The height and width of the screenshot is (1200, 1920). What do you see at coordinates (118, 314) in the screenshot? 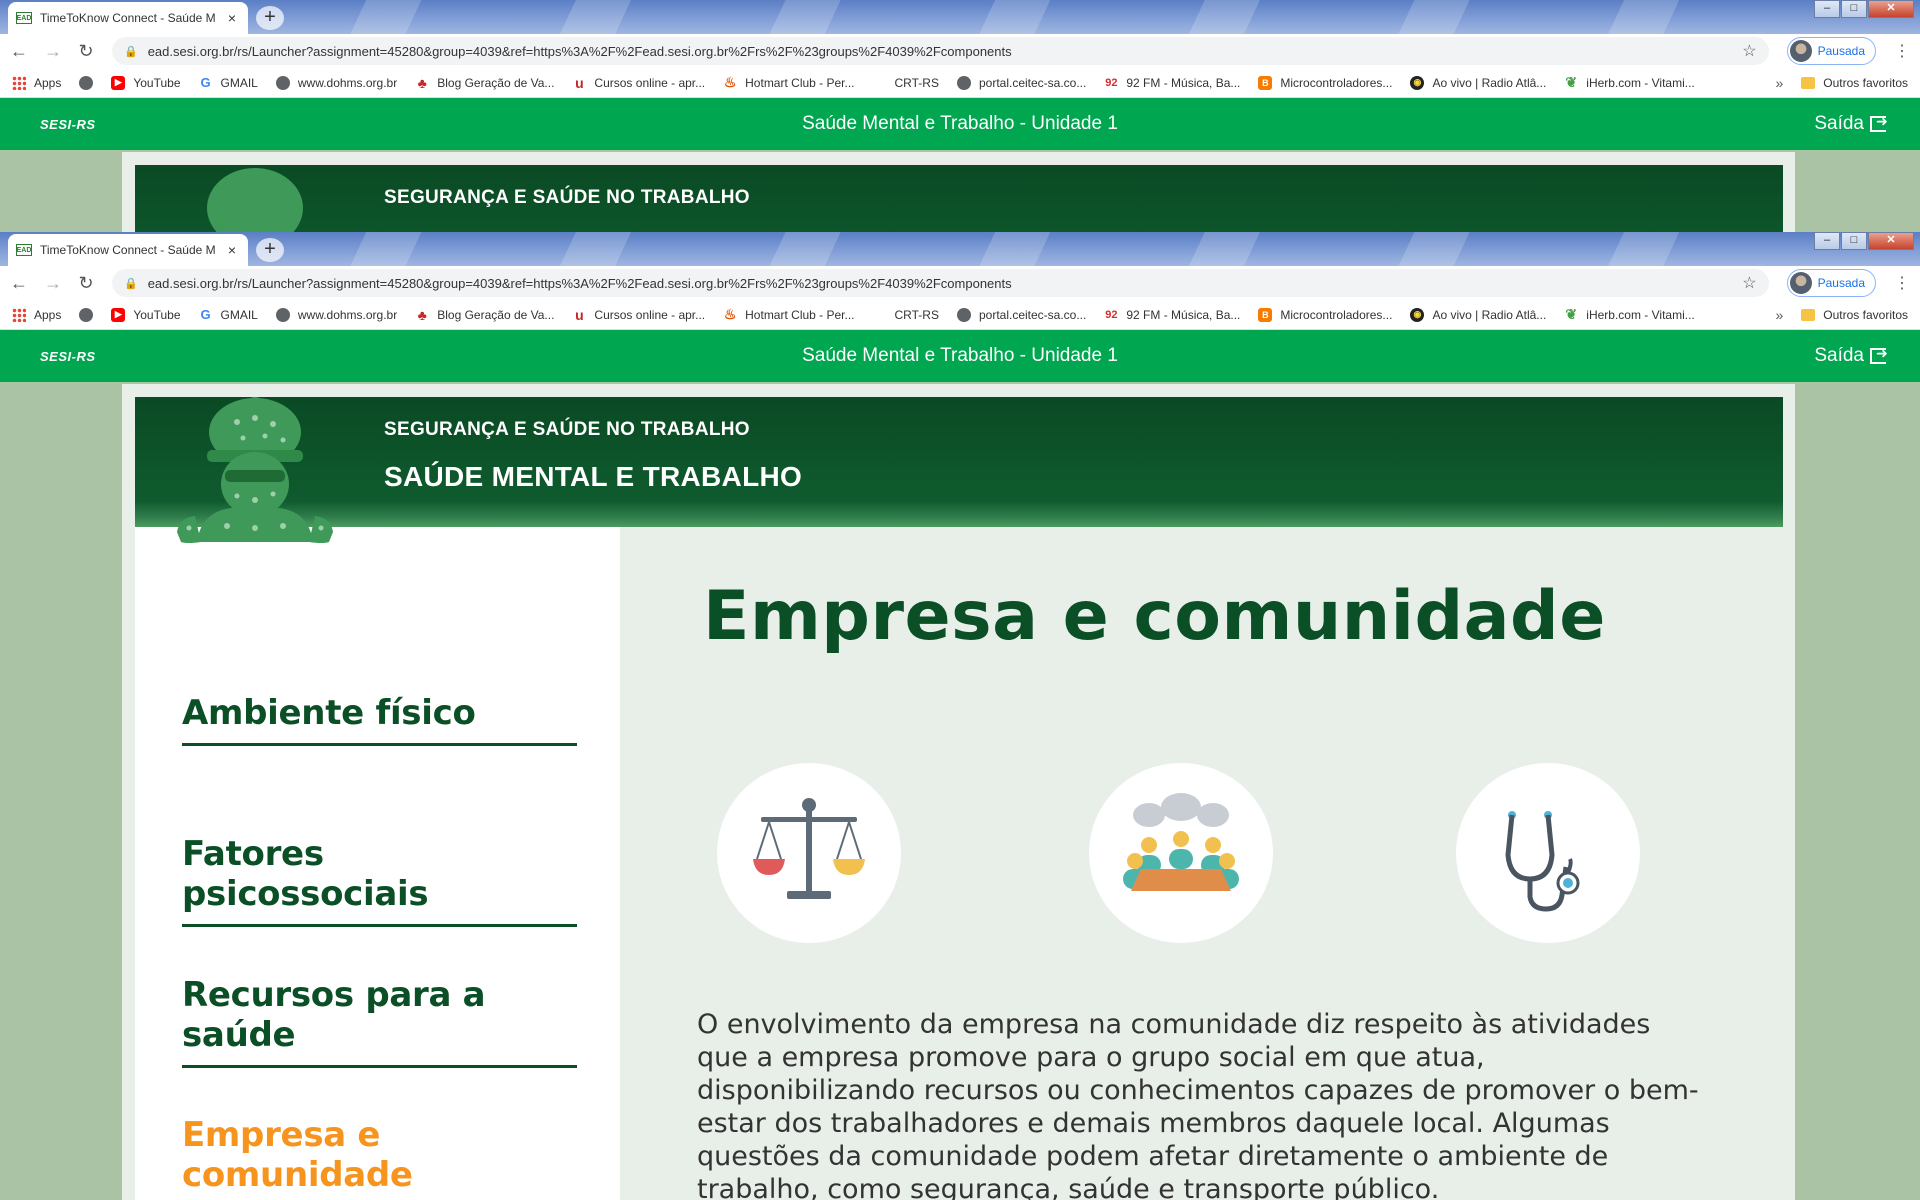
I see `youtube-icon: ▶` at bounding box center [118, 314].